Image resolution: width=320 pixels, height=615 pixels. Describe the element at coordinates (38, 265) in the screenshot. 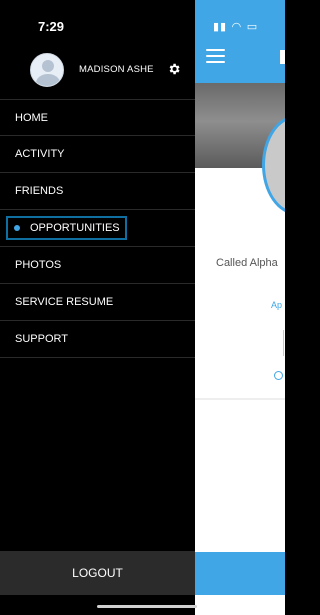

I see `menu-item-label: PHOTOS` at that location.